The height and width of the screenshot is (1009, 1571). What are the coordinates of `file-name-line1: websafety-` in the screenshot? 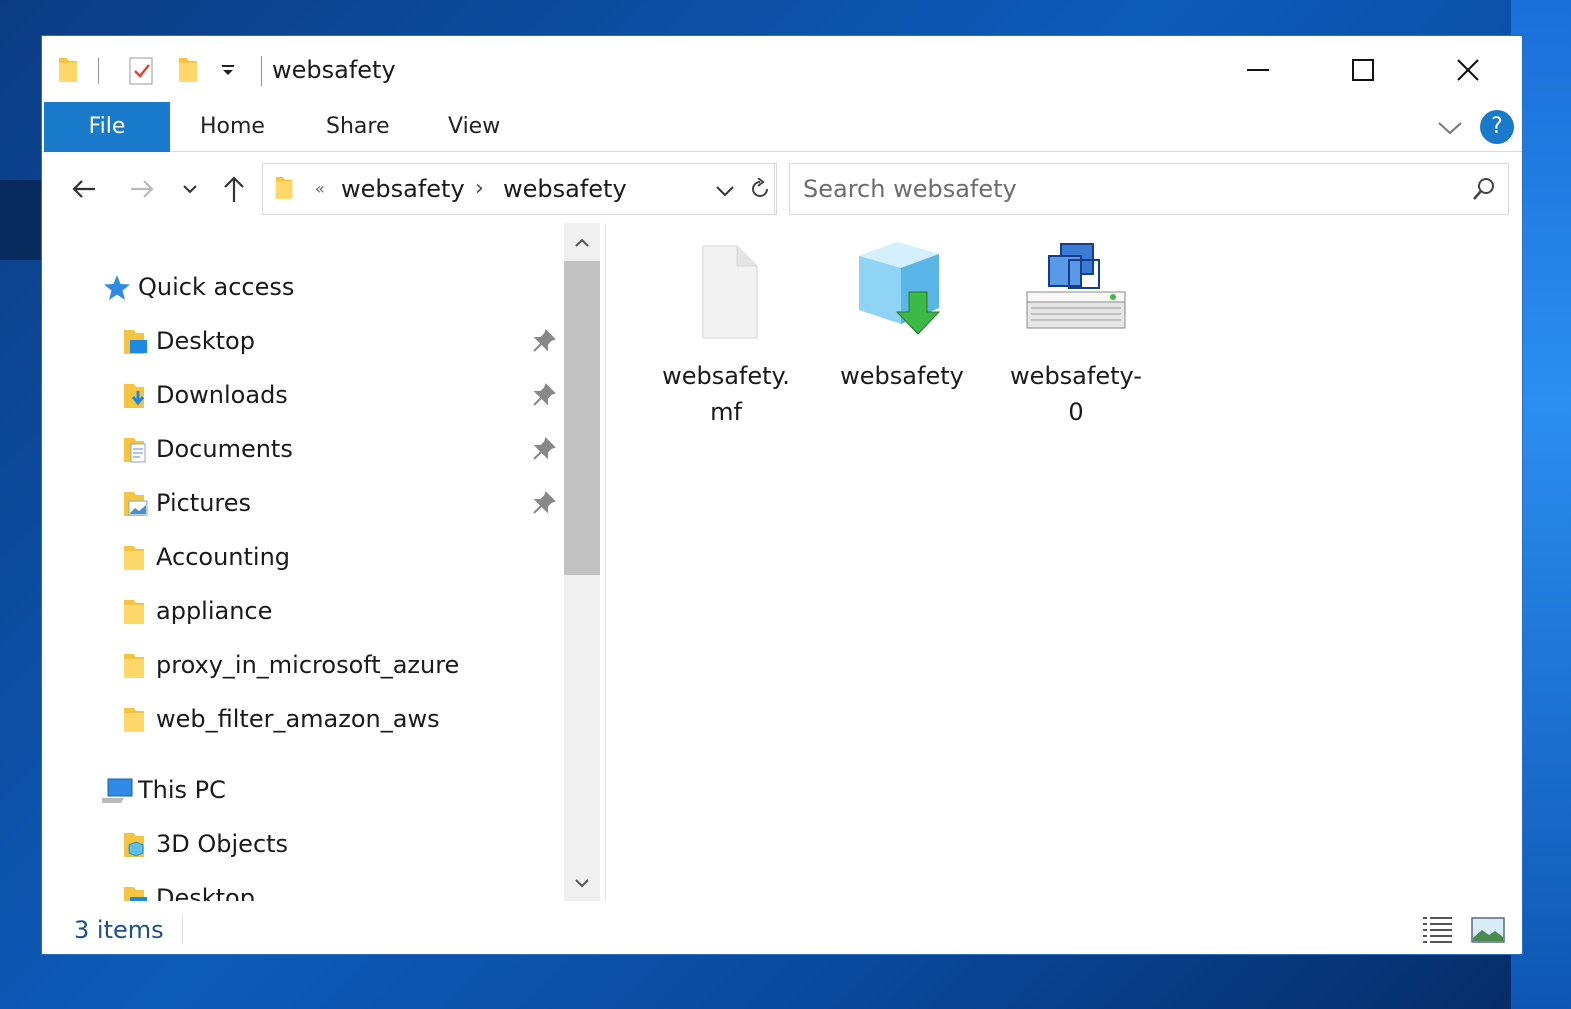 It's located at (1076, 376).